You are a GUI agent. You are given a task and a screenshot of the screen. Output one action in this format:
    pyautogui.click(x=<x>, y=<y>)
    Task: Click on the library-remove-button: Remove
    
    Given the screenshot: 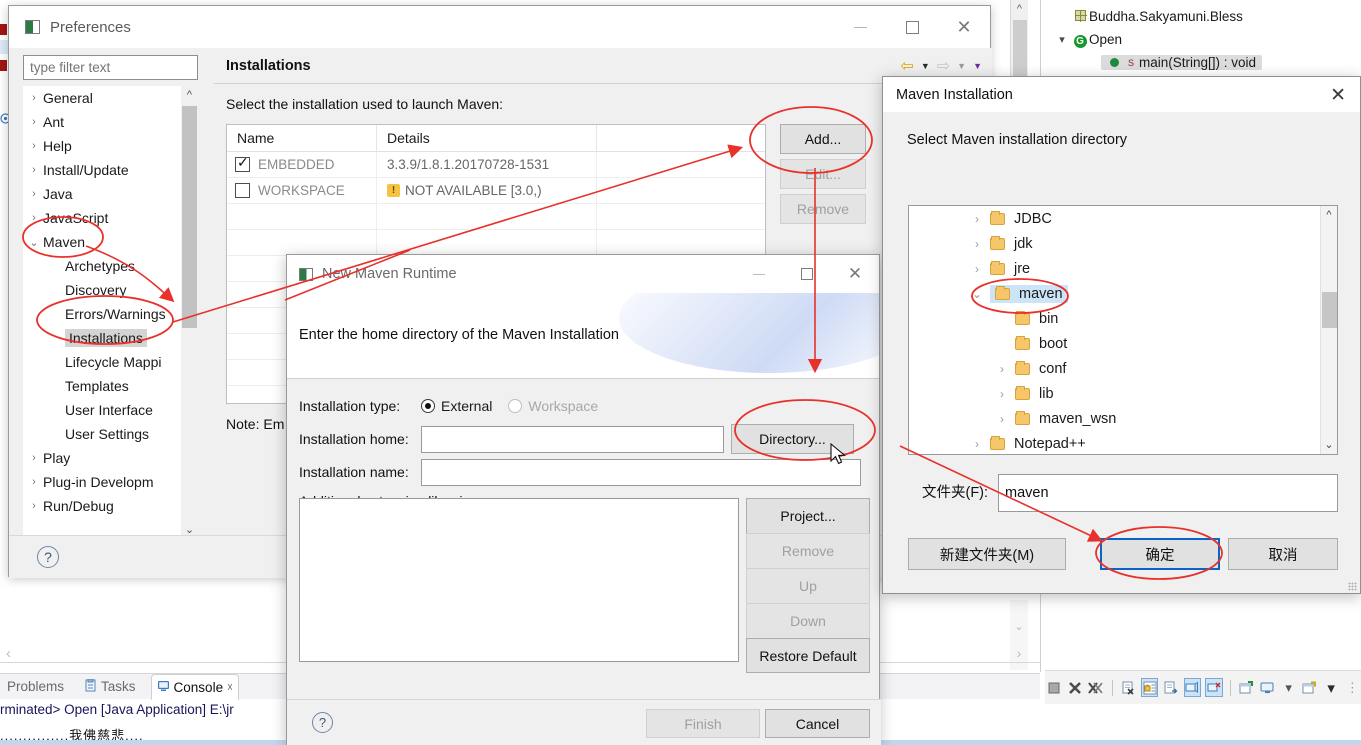 What is the action you would take?
    pyautogui.click(x=808, y=550)
    